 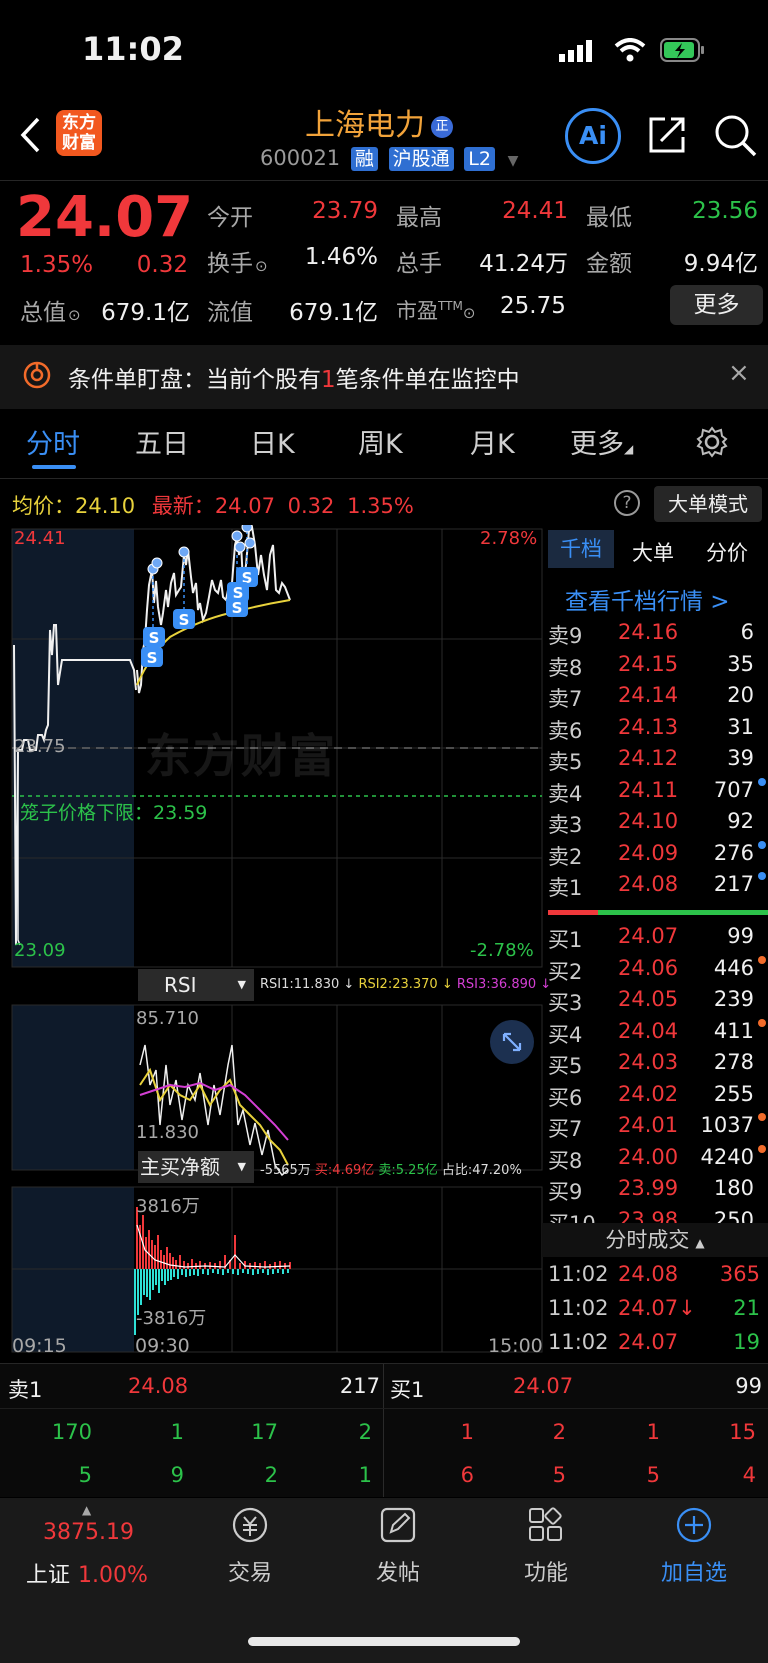 What do you see at coordinates (658, 730) in the screenshot?
I see `ask-row: 卖6 24.13 31` at bounding box center [658, 730].